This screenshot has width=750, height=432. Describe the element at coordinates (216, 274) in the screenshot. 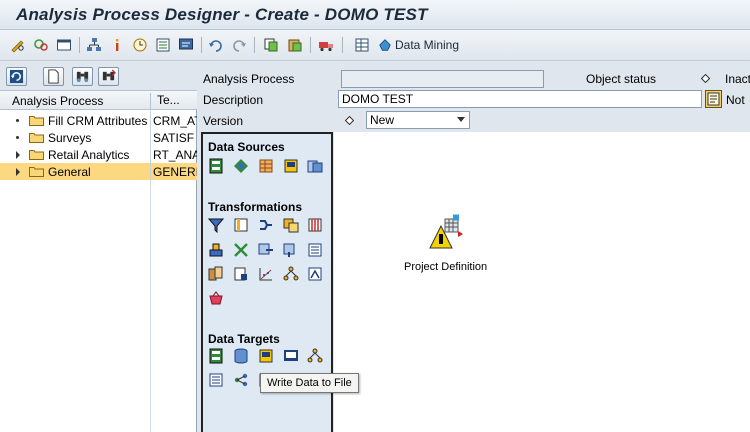

I see `list-display-icon` at that location.